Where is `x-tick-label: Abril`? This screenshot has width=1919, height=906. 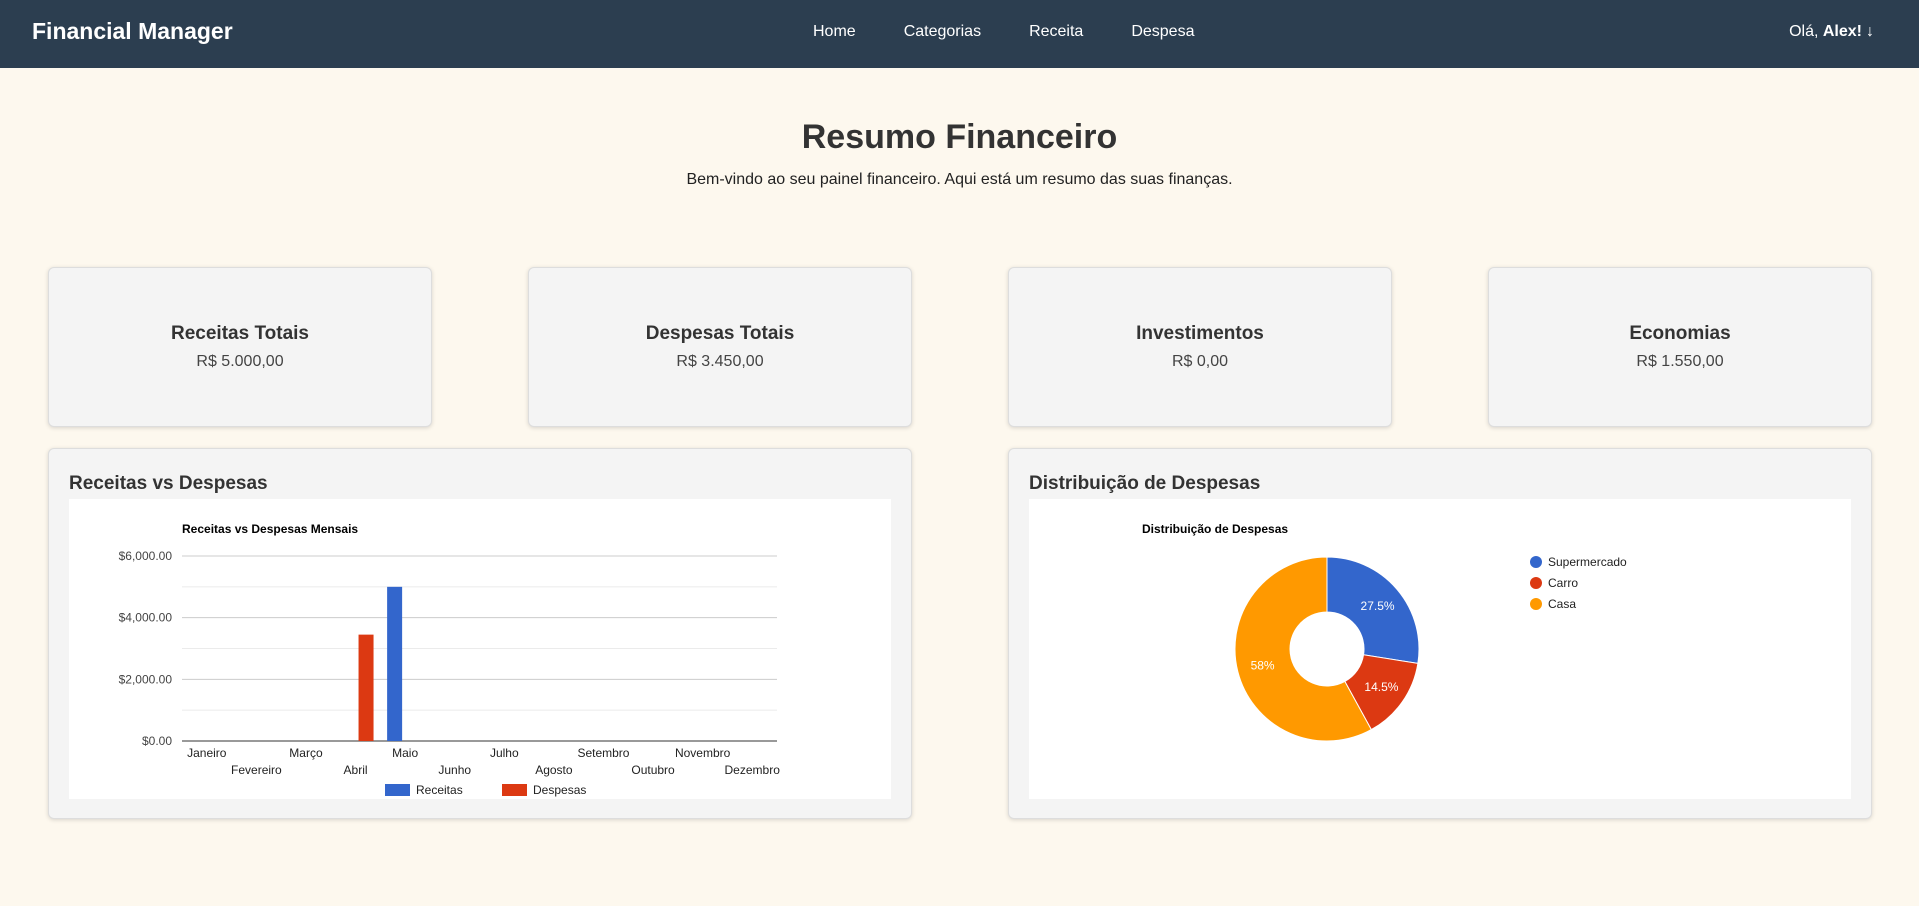 x-tick-label: Abril is located at coordinates (356, 770).